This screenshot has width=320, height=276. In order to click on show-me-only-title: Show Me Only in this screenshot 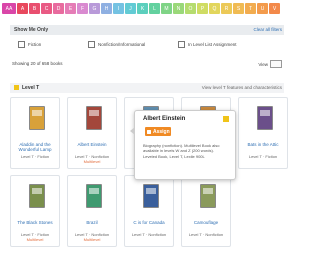, I will do `click(31, 30)`.